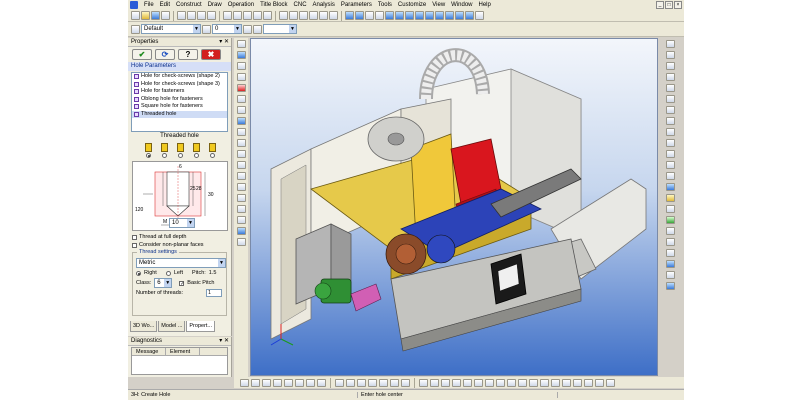 The width and height of the screenshot is (800, 400). Describe the element at coordinates (241, 176) in the screenshot. I see `link-icon` at that location.